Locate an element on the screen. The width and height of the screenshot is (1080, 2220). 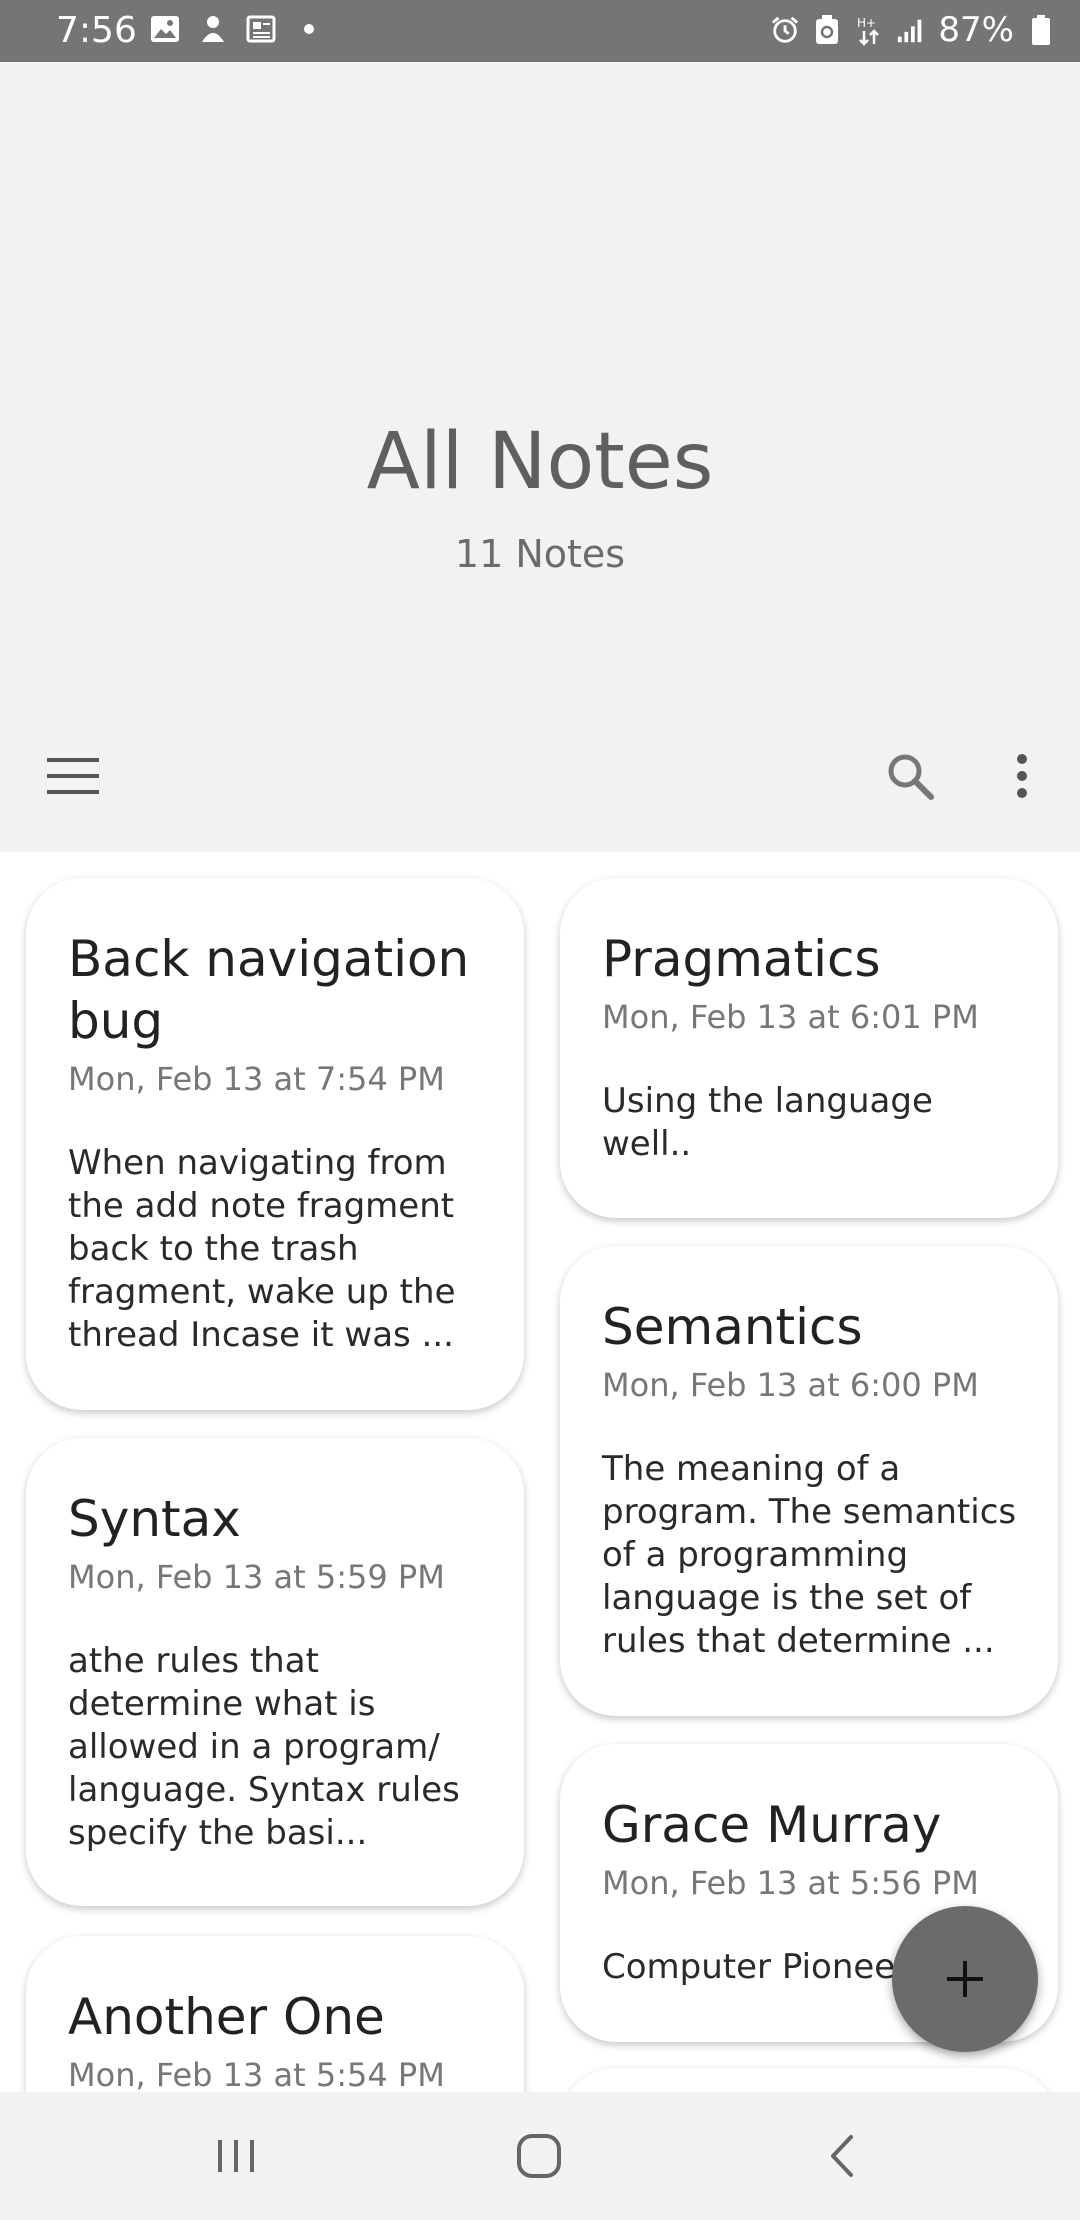
plus-icon is located at coordinates (965, 1979).